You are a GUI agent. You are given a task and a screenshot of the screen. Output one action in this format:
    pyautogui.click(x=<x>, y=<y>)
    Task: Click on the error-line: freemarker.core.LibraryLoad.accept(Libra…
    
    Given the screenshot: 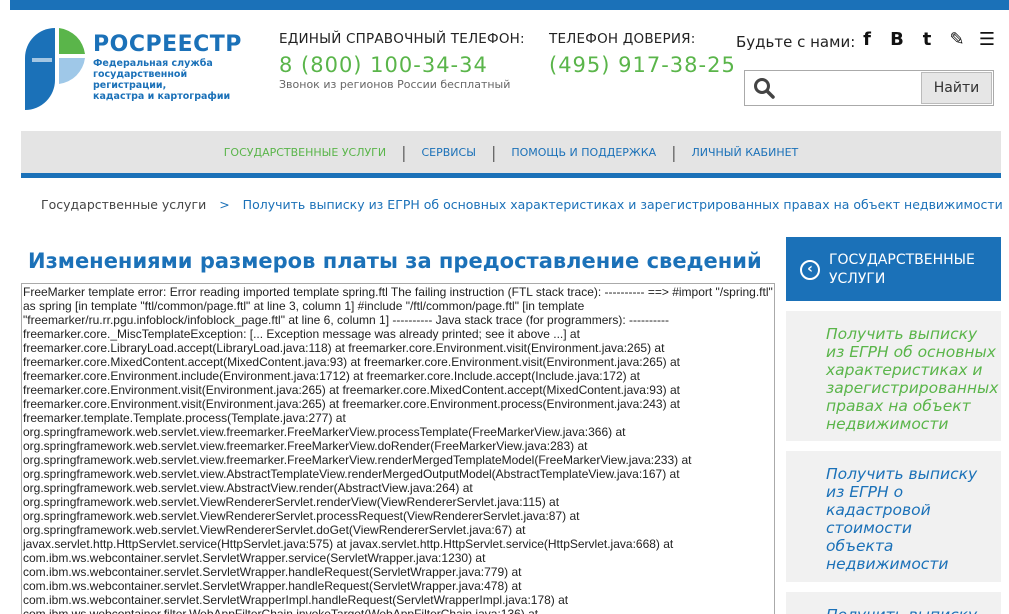 What is the action you would take?
    pyautogui.click(x=344, y=348)
    